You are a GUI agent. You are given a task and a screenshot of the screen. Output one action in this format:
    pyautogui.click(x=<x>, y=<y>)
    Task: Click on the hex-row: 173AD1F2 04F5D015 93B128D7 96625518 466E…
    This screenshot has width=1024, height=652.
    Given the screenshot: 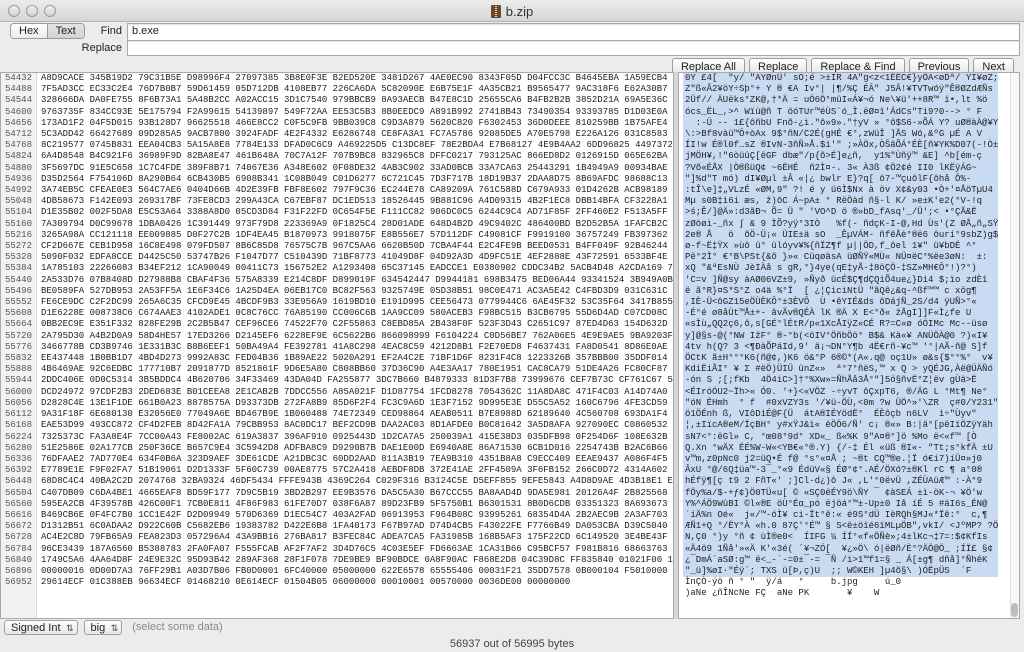 What is the action you would take?
    pyautogui.click(x=357, y=123)
    